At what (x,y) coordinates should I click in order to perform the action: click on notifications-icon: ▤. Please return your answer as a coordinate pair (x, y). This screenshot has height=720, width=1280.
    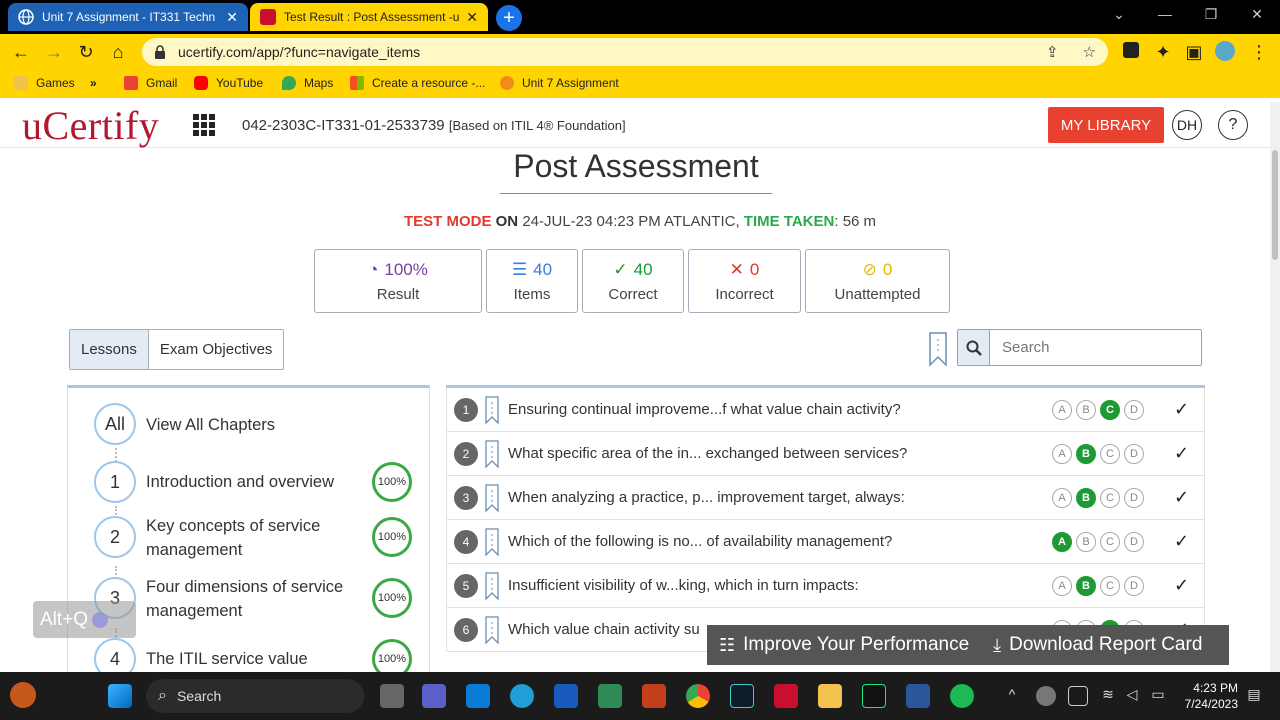
    Looking at the image, I should click on (1254, 696).